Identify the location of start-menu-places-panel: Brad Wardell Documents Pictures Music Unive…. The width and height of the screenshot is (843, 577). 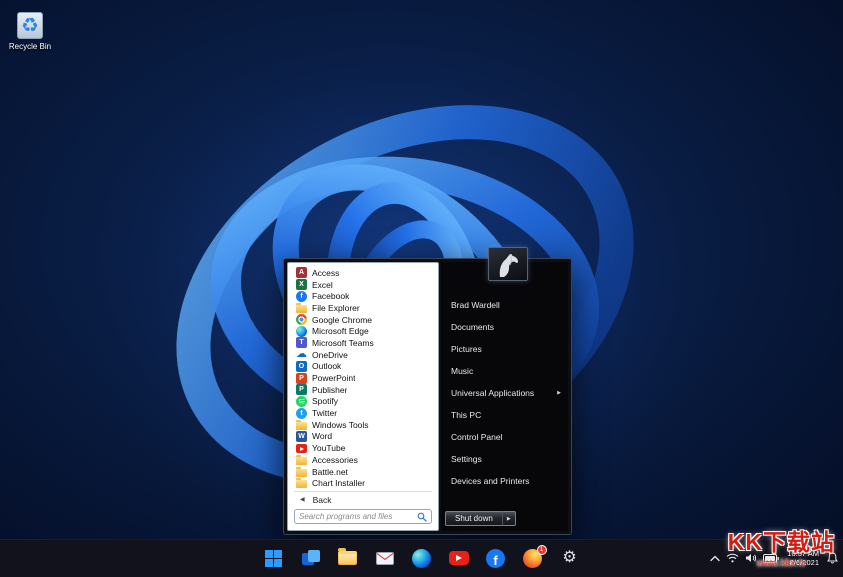
(504, 396).